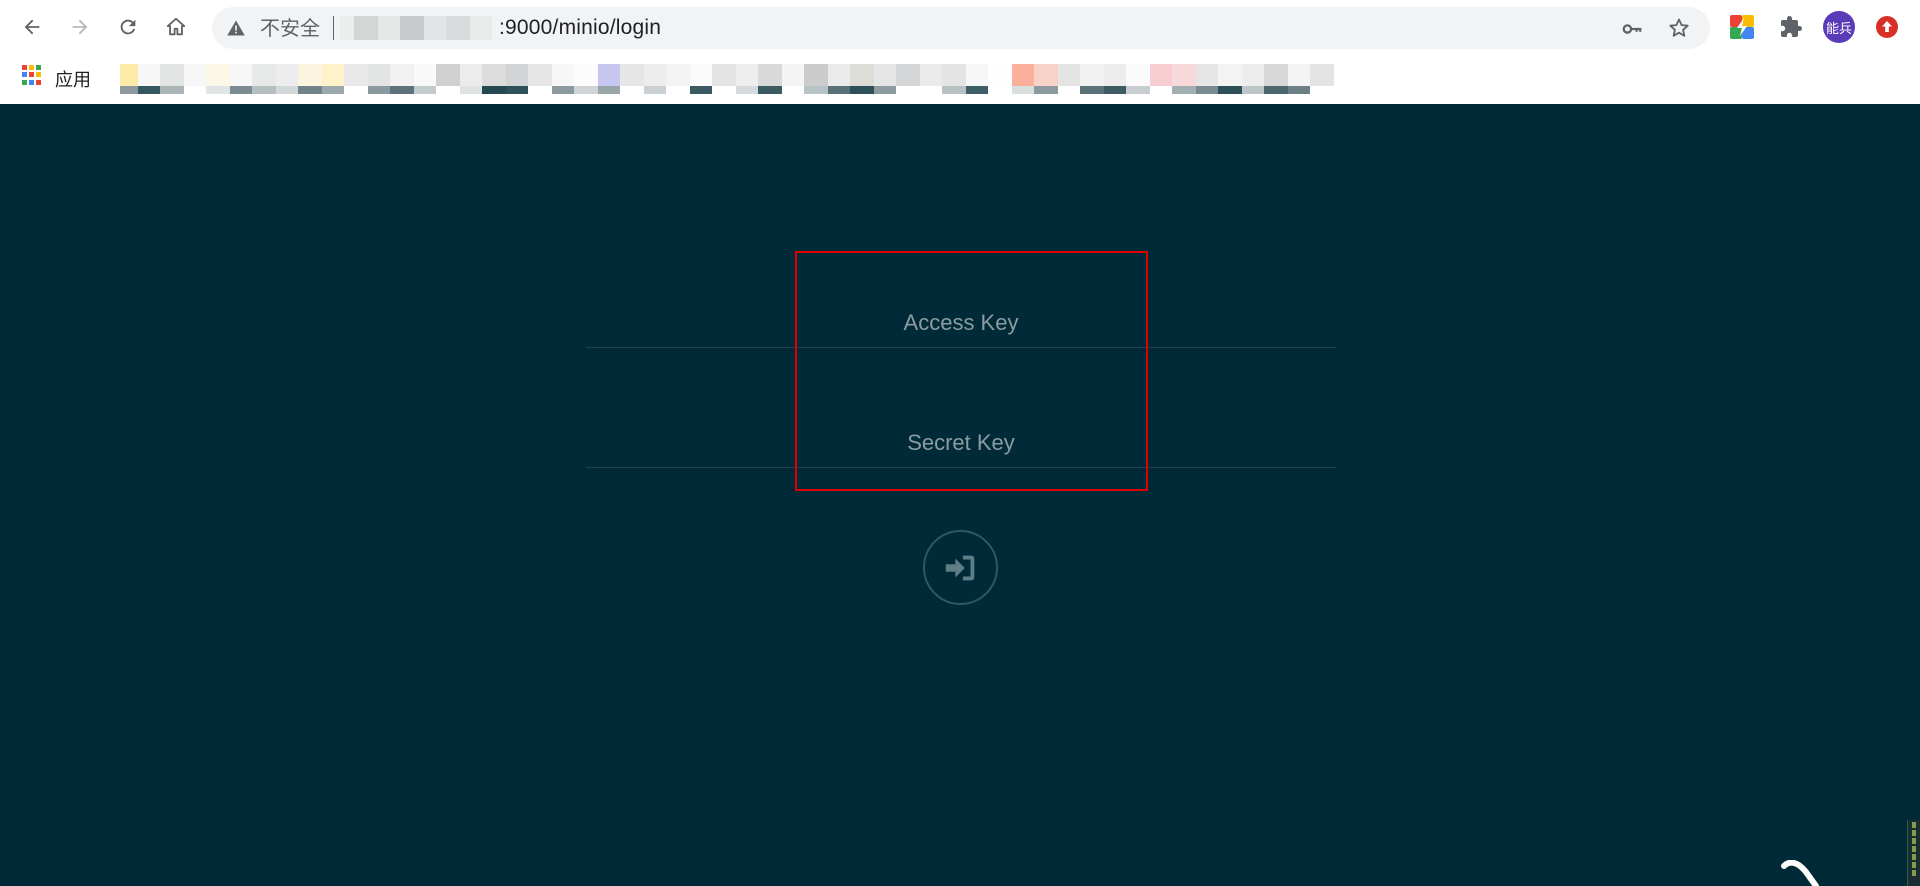  What do you see at coordinates (1632, 29) in the screenshot?
I see `key-icon` at bounding box center [1632, 29].